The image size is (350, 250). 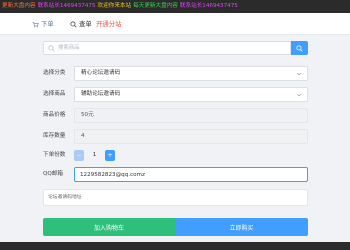 I want to click on marquee-text: 每天更新大盘内容, so click(x=155, y=6).